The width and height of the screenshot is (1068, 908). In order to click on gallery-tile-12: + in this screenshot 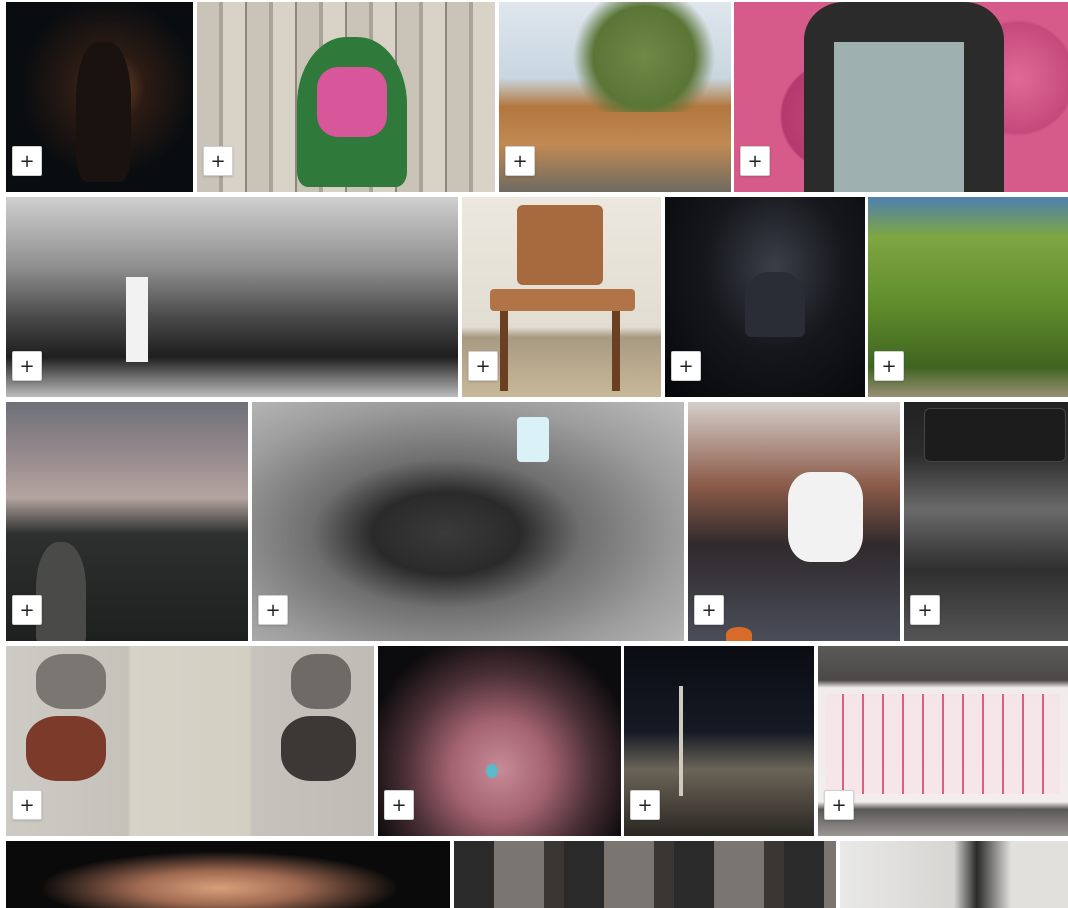, I will do `click(986, 521)`.